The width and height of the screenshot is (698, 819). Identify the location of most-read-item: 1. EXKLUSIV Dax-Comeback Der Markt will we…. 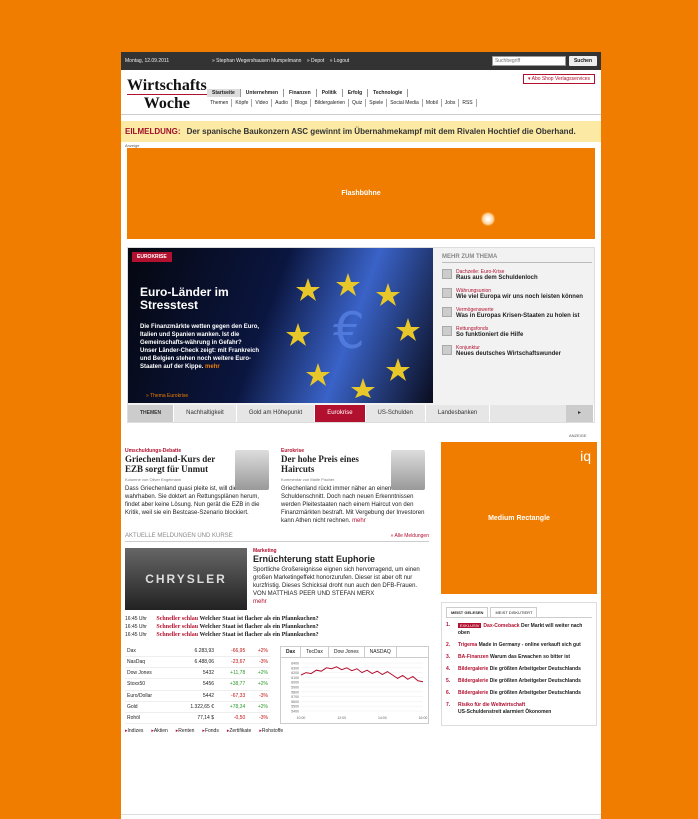
(519, 629).